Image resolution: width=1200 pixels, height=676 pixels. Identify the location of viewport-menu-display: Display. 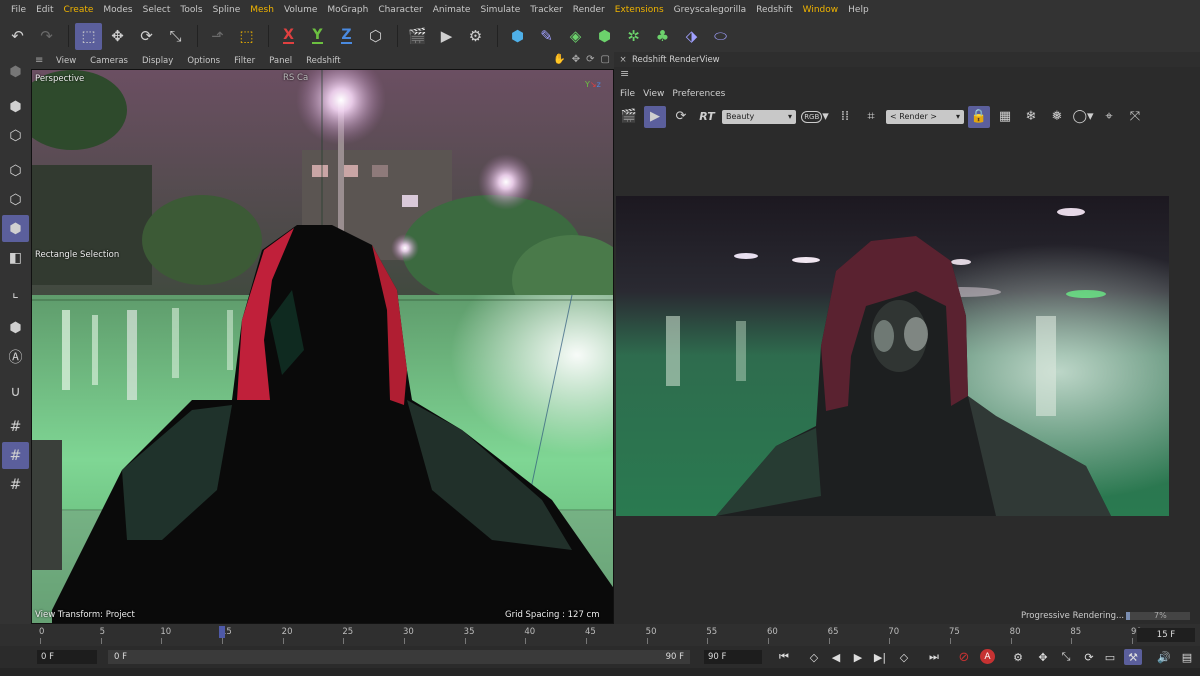
(157, 61).